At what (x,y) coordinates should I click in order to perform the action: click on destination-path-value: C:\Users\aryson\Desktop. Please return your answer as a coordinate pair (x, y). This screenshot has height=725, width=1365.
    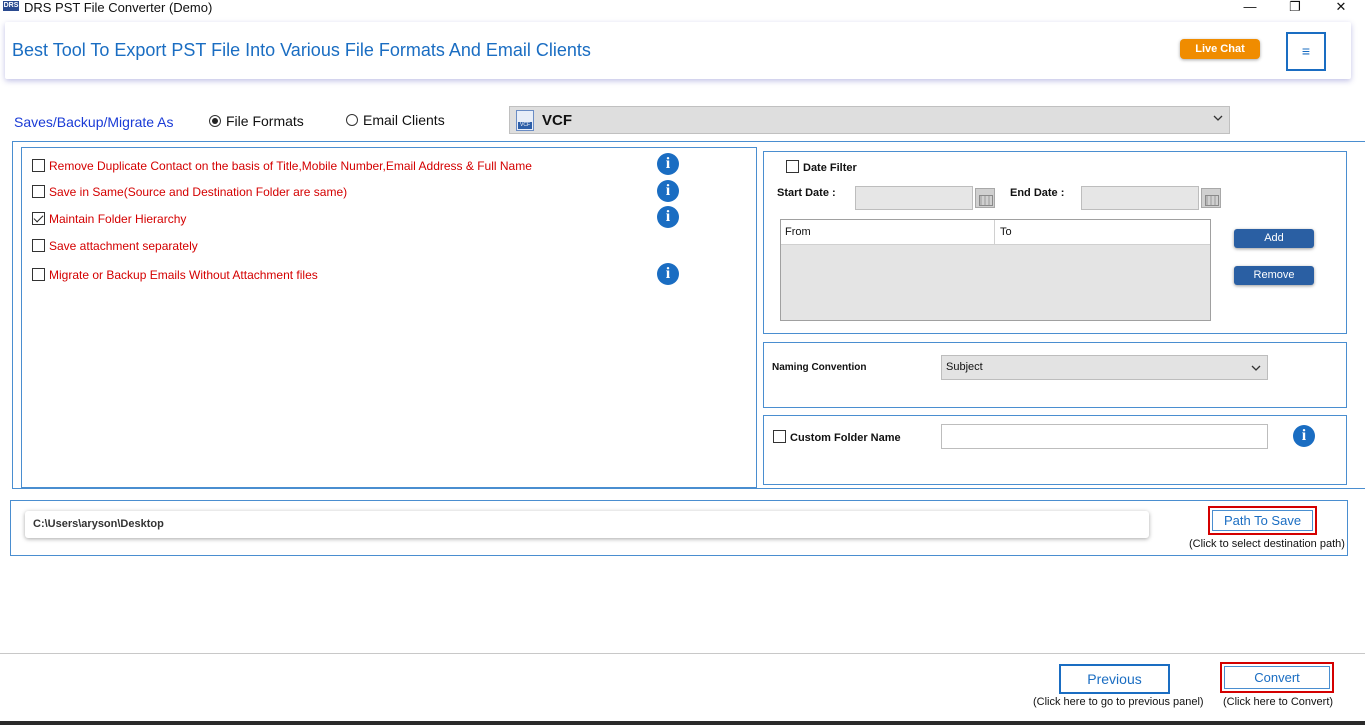
    Looking at the image, I should click on (98, 524).